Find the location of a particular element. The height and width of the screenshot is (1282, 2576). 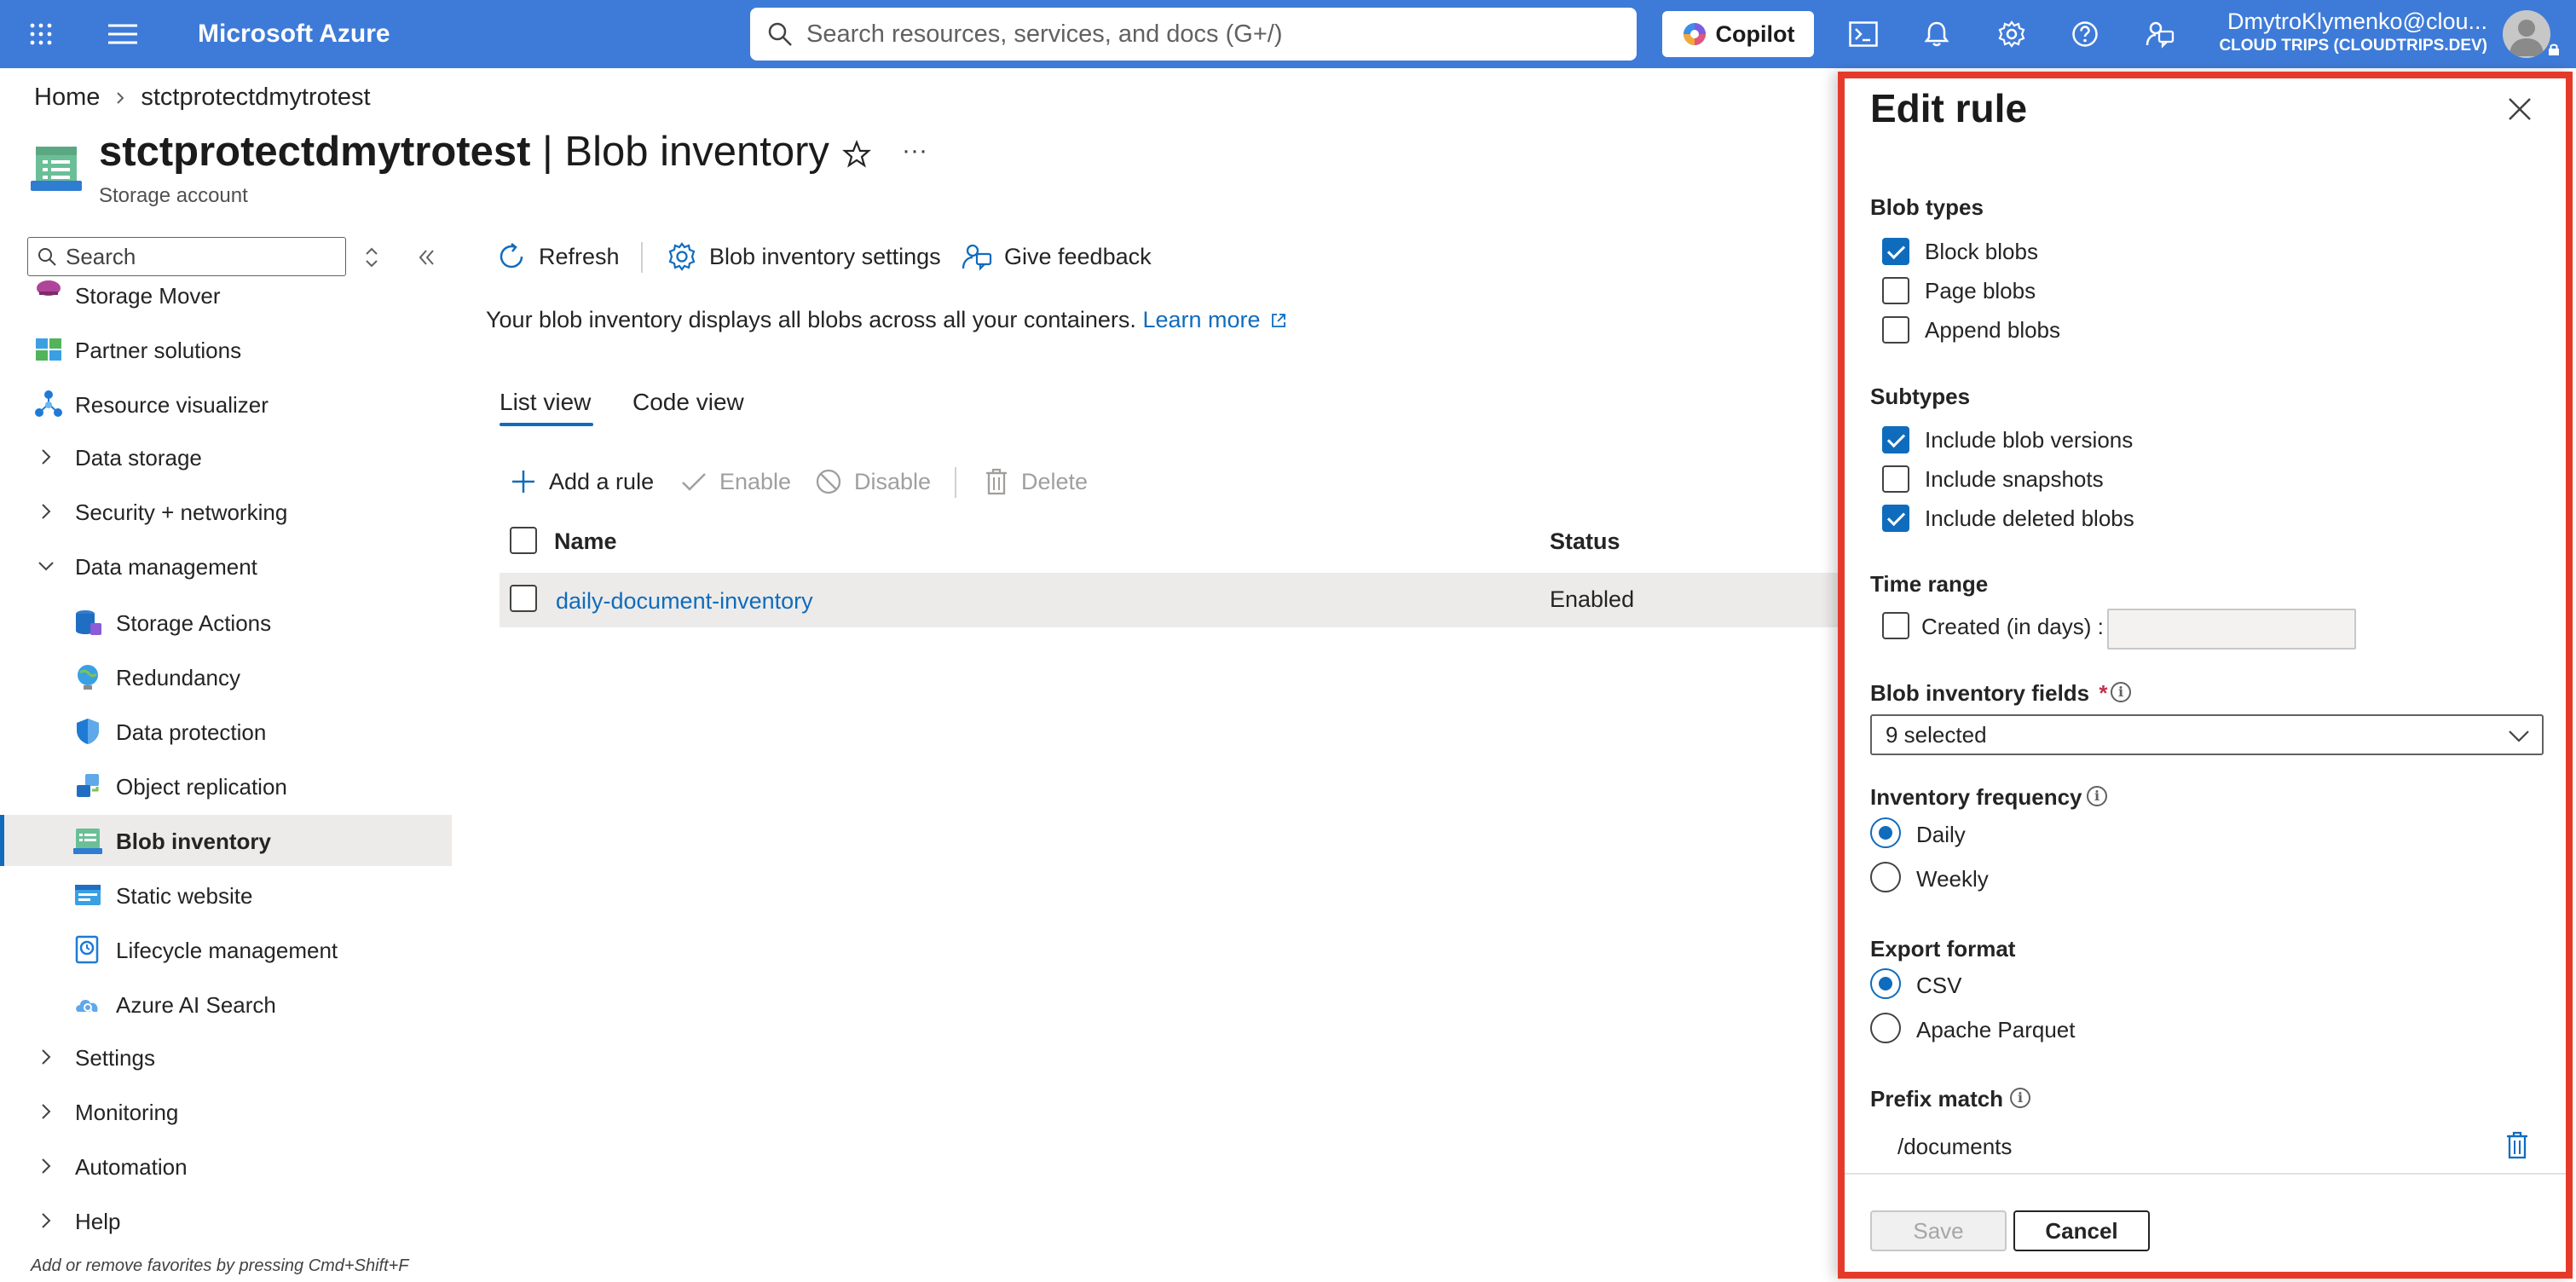

format-csv-radio is located at coordinates (1885, 983).